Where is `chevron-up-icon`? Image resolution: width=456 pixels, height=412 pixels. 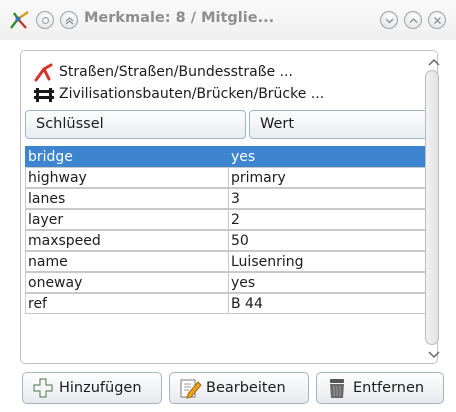
chevron-up-icon is located at coordinates (413, 20).